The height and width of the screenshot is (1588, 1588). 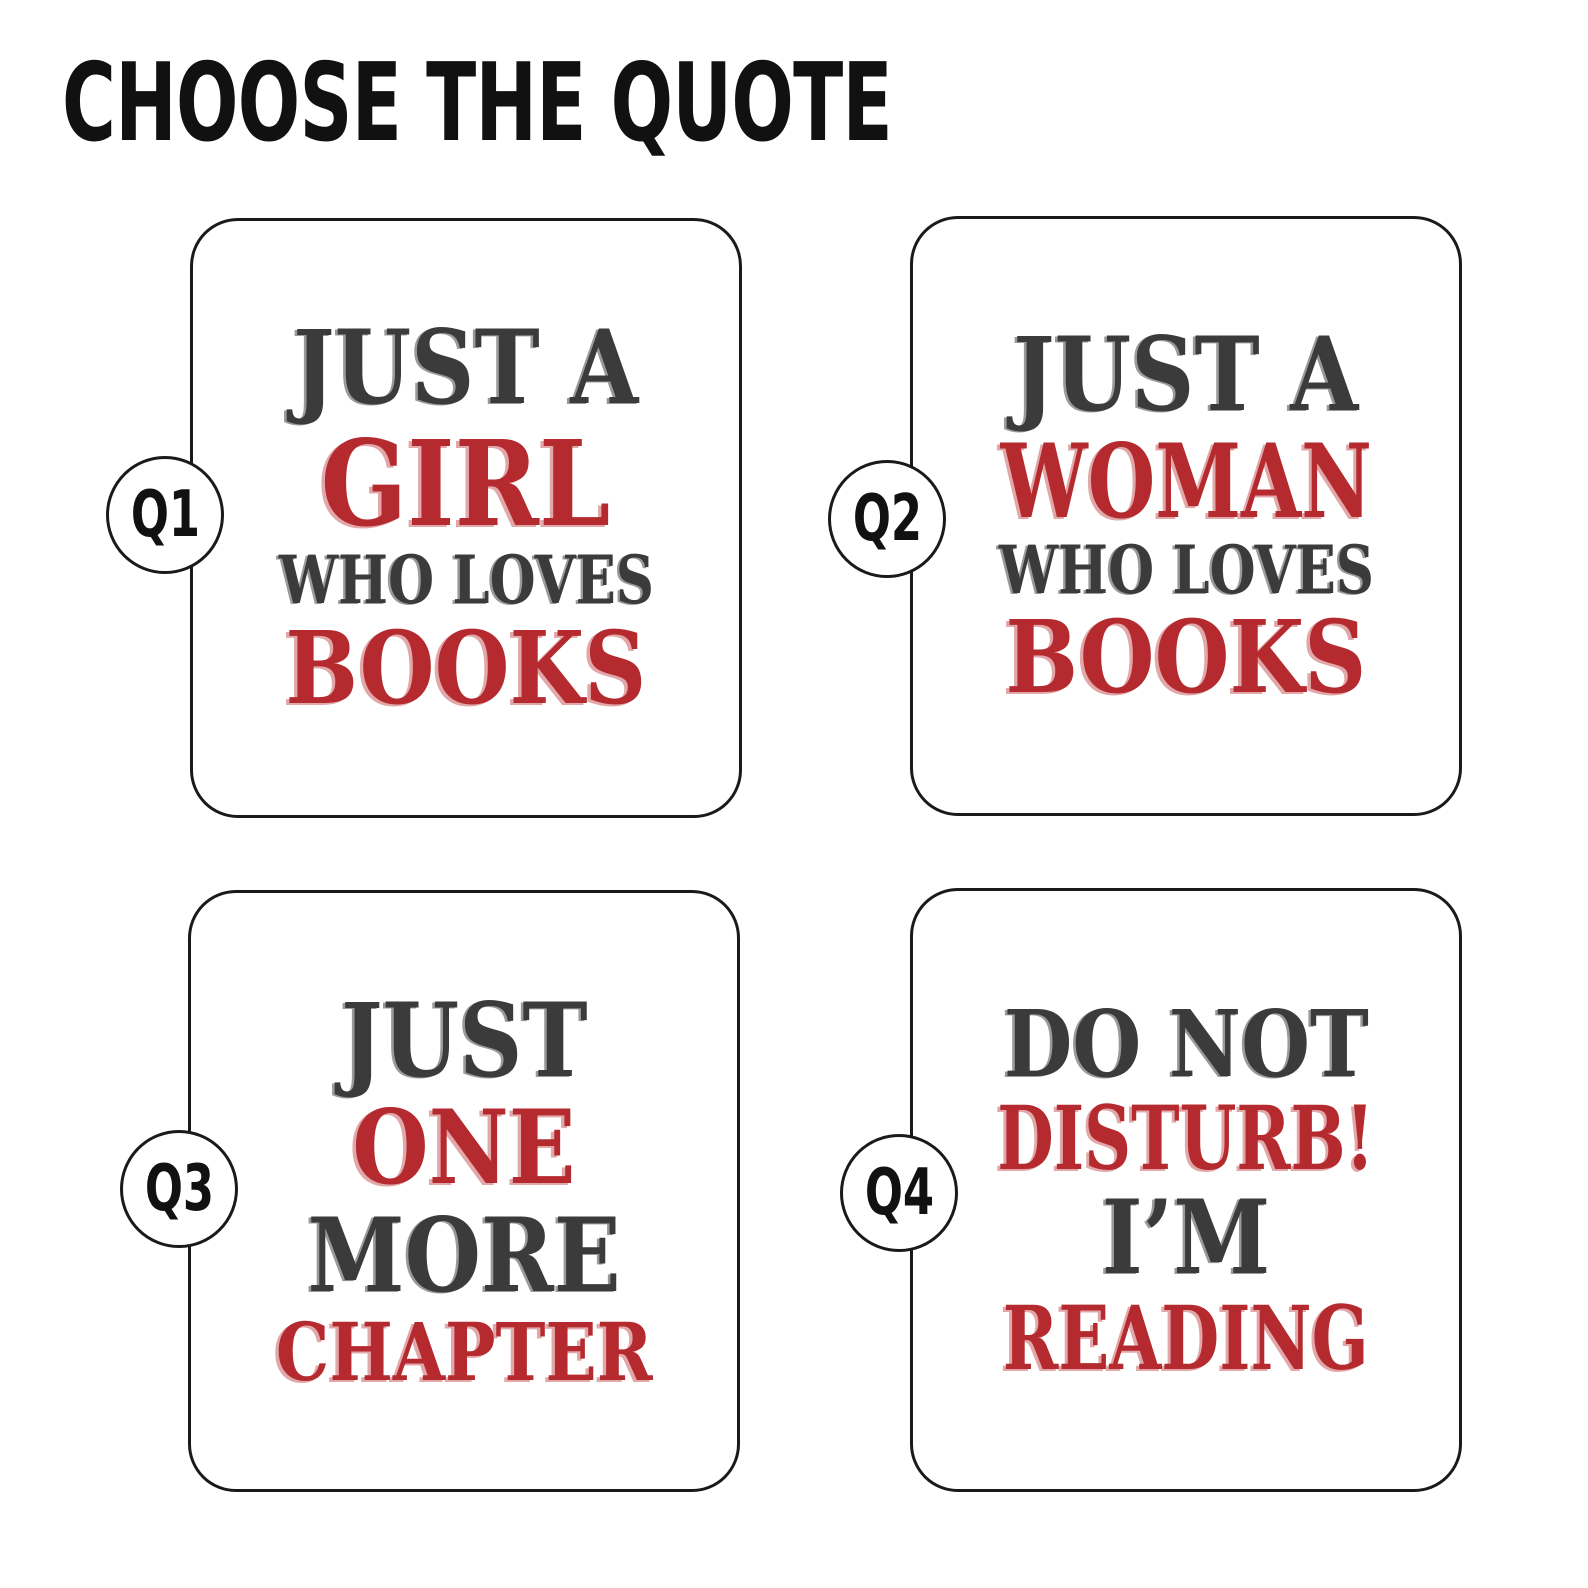 I want to click on quote-line-highlight: GIRL, so click(x=466, y=484).